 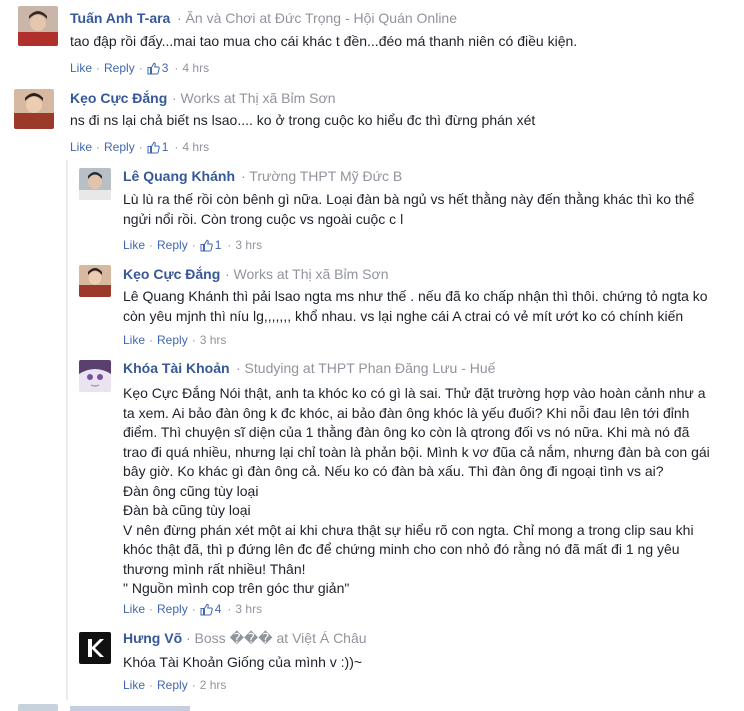 I want to click on comment-actions: Like · Reply · 1 · 4 hrs, so click(x=140, y=147).